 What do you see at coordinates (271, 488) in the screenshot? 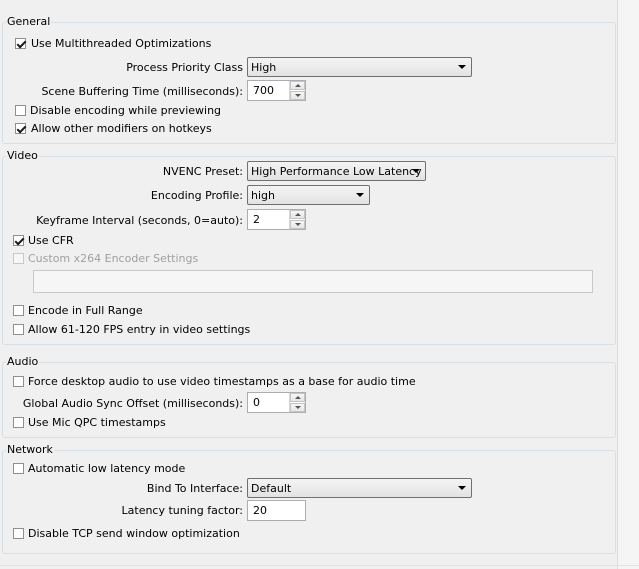
I see `bind-interface-value: Default` at bounding box center [271, 488].